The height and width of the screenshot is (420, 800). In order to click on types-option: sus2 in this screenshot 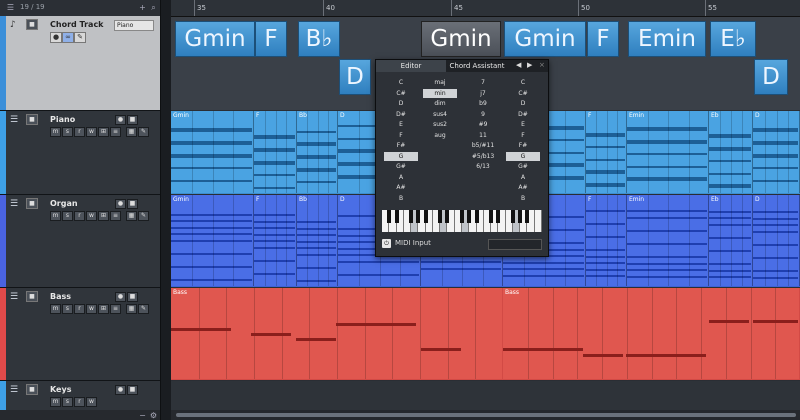, I will do `click(440, 124)`.